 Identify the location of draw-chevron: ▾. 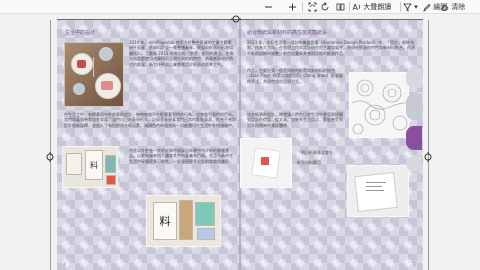
(416, 7).